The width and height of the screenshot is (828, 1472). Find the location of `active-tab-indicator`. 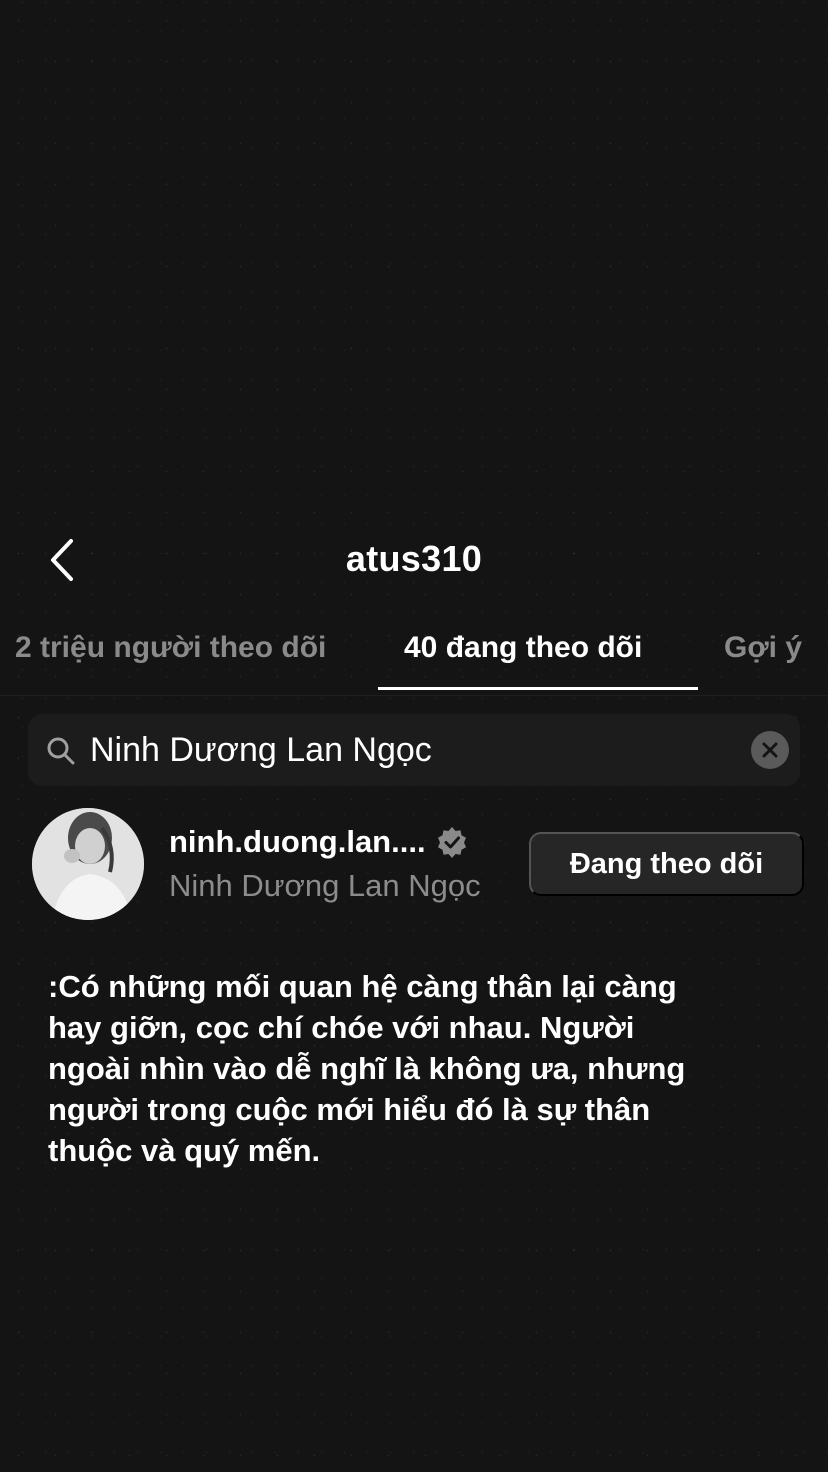

active-tab-indicator is located at coordinates (538, 688).